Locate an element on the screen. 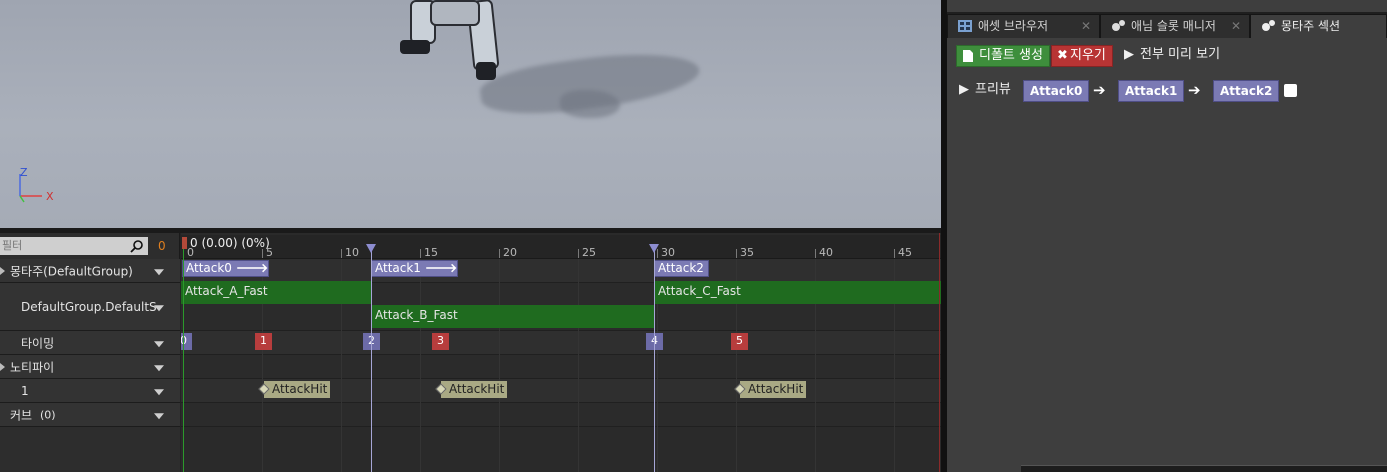 Image resolution: width=1387 pixels, height=472 pixels. section-marker-attack0: Attack0 🡒 is located at coordinates (226, 268).